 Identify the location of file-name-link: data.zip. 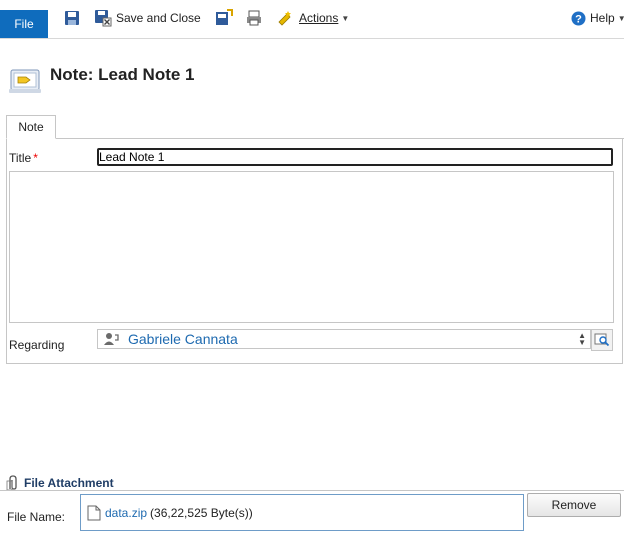
(126, 513).